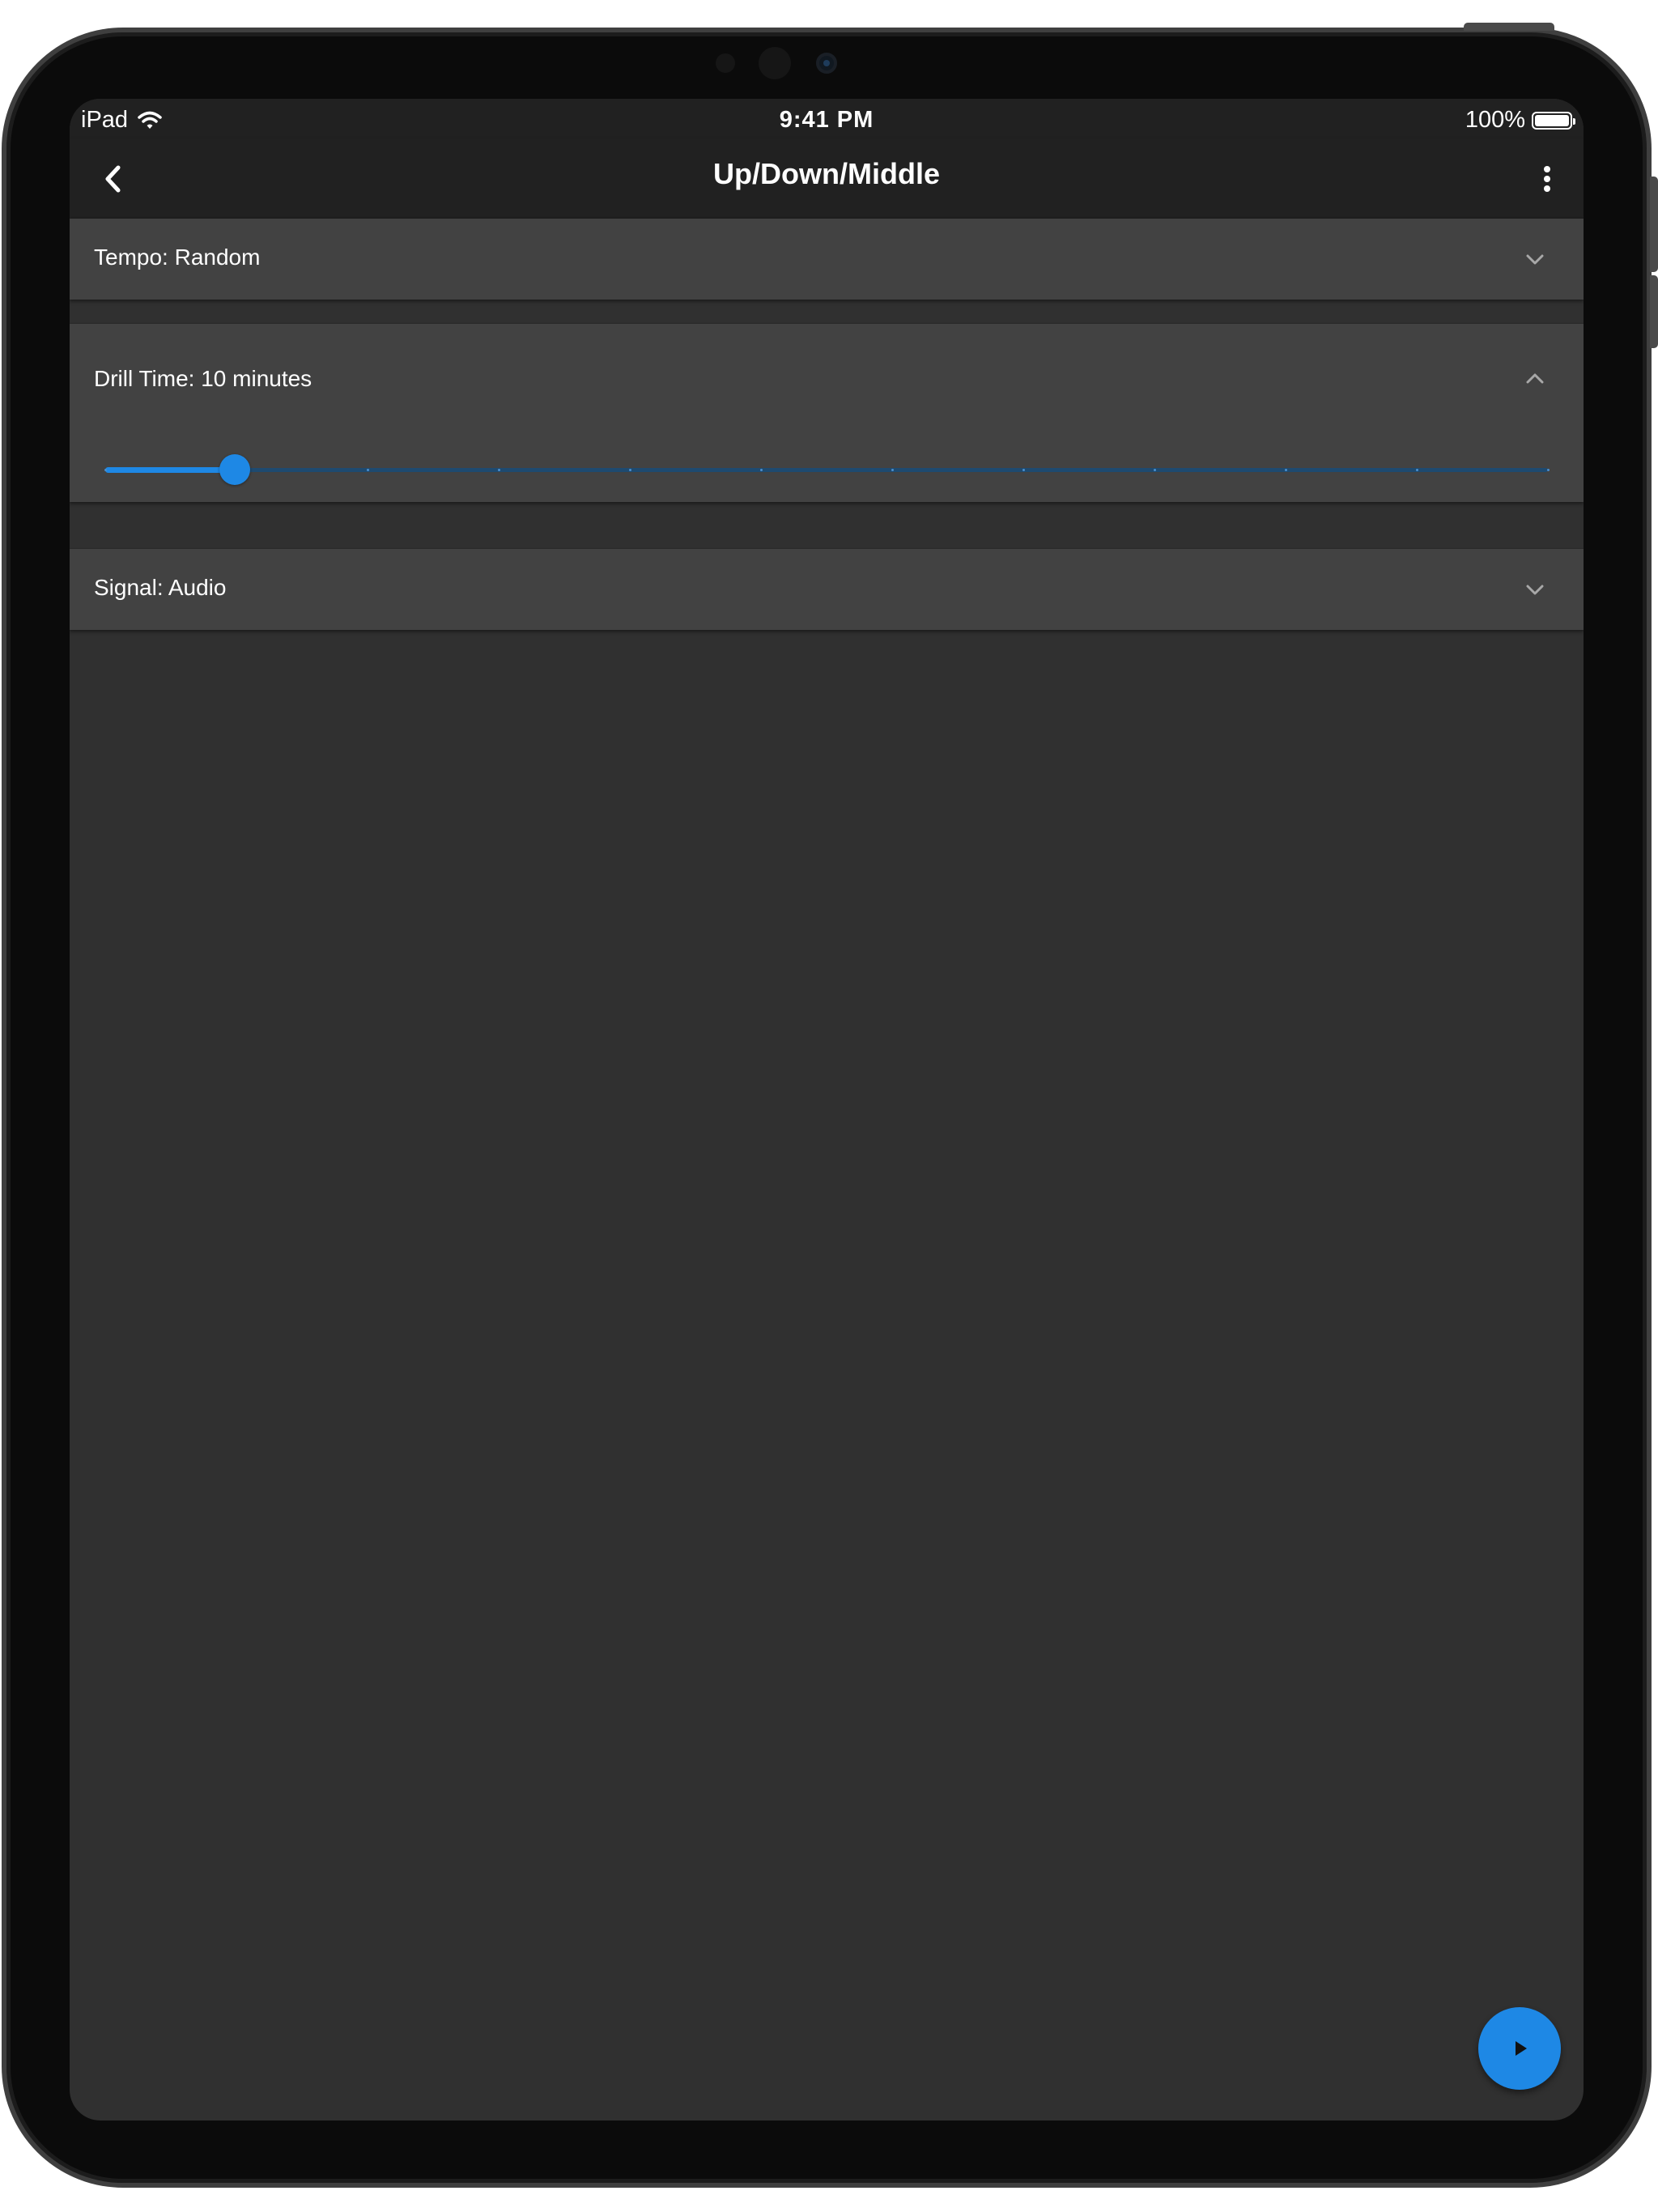  What do you see at coordinates (170, 470) in the screenshot?
I see `slider-active-track` at bounding box center [170, 470].